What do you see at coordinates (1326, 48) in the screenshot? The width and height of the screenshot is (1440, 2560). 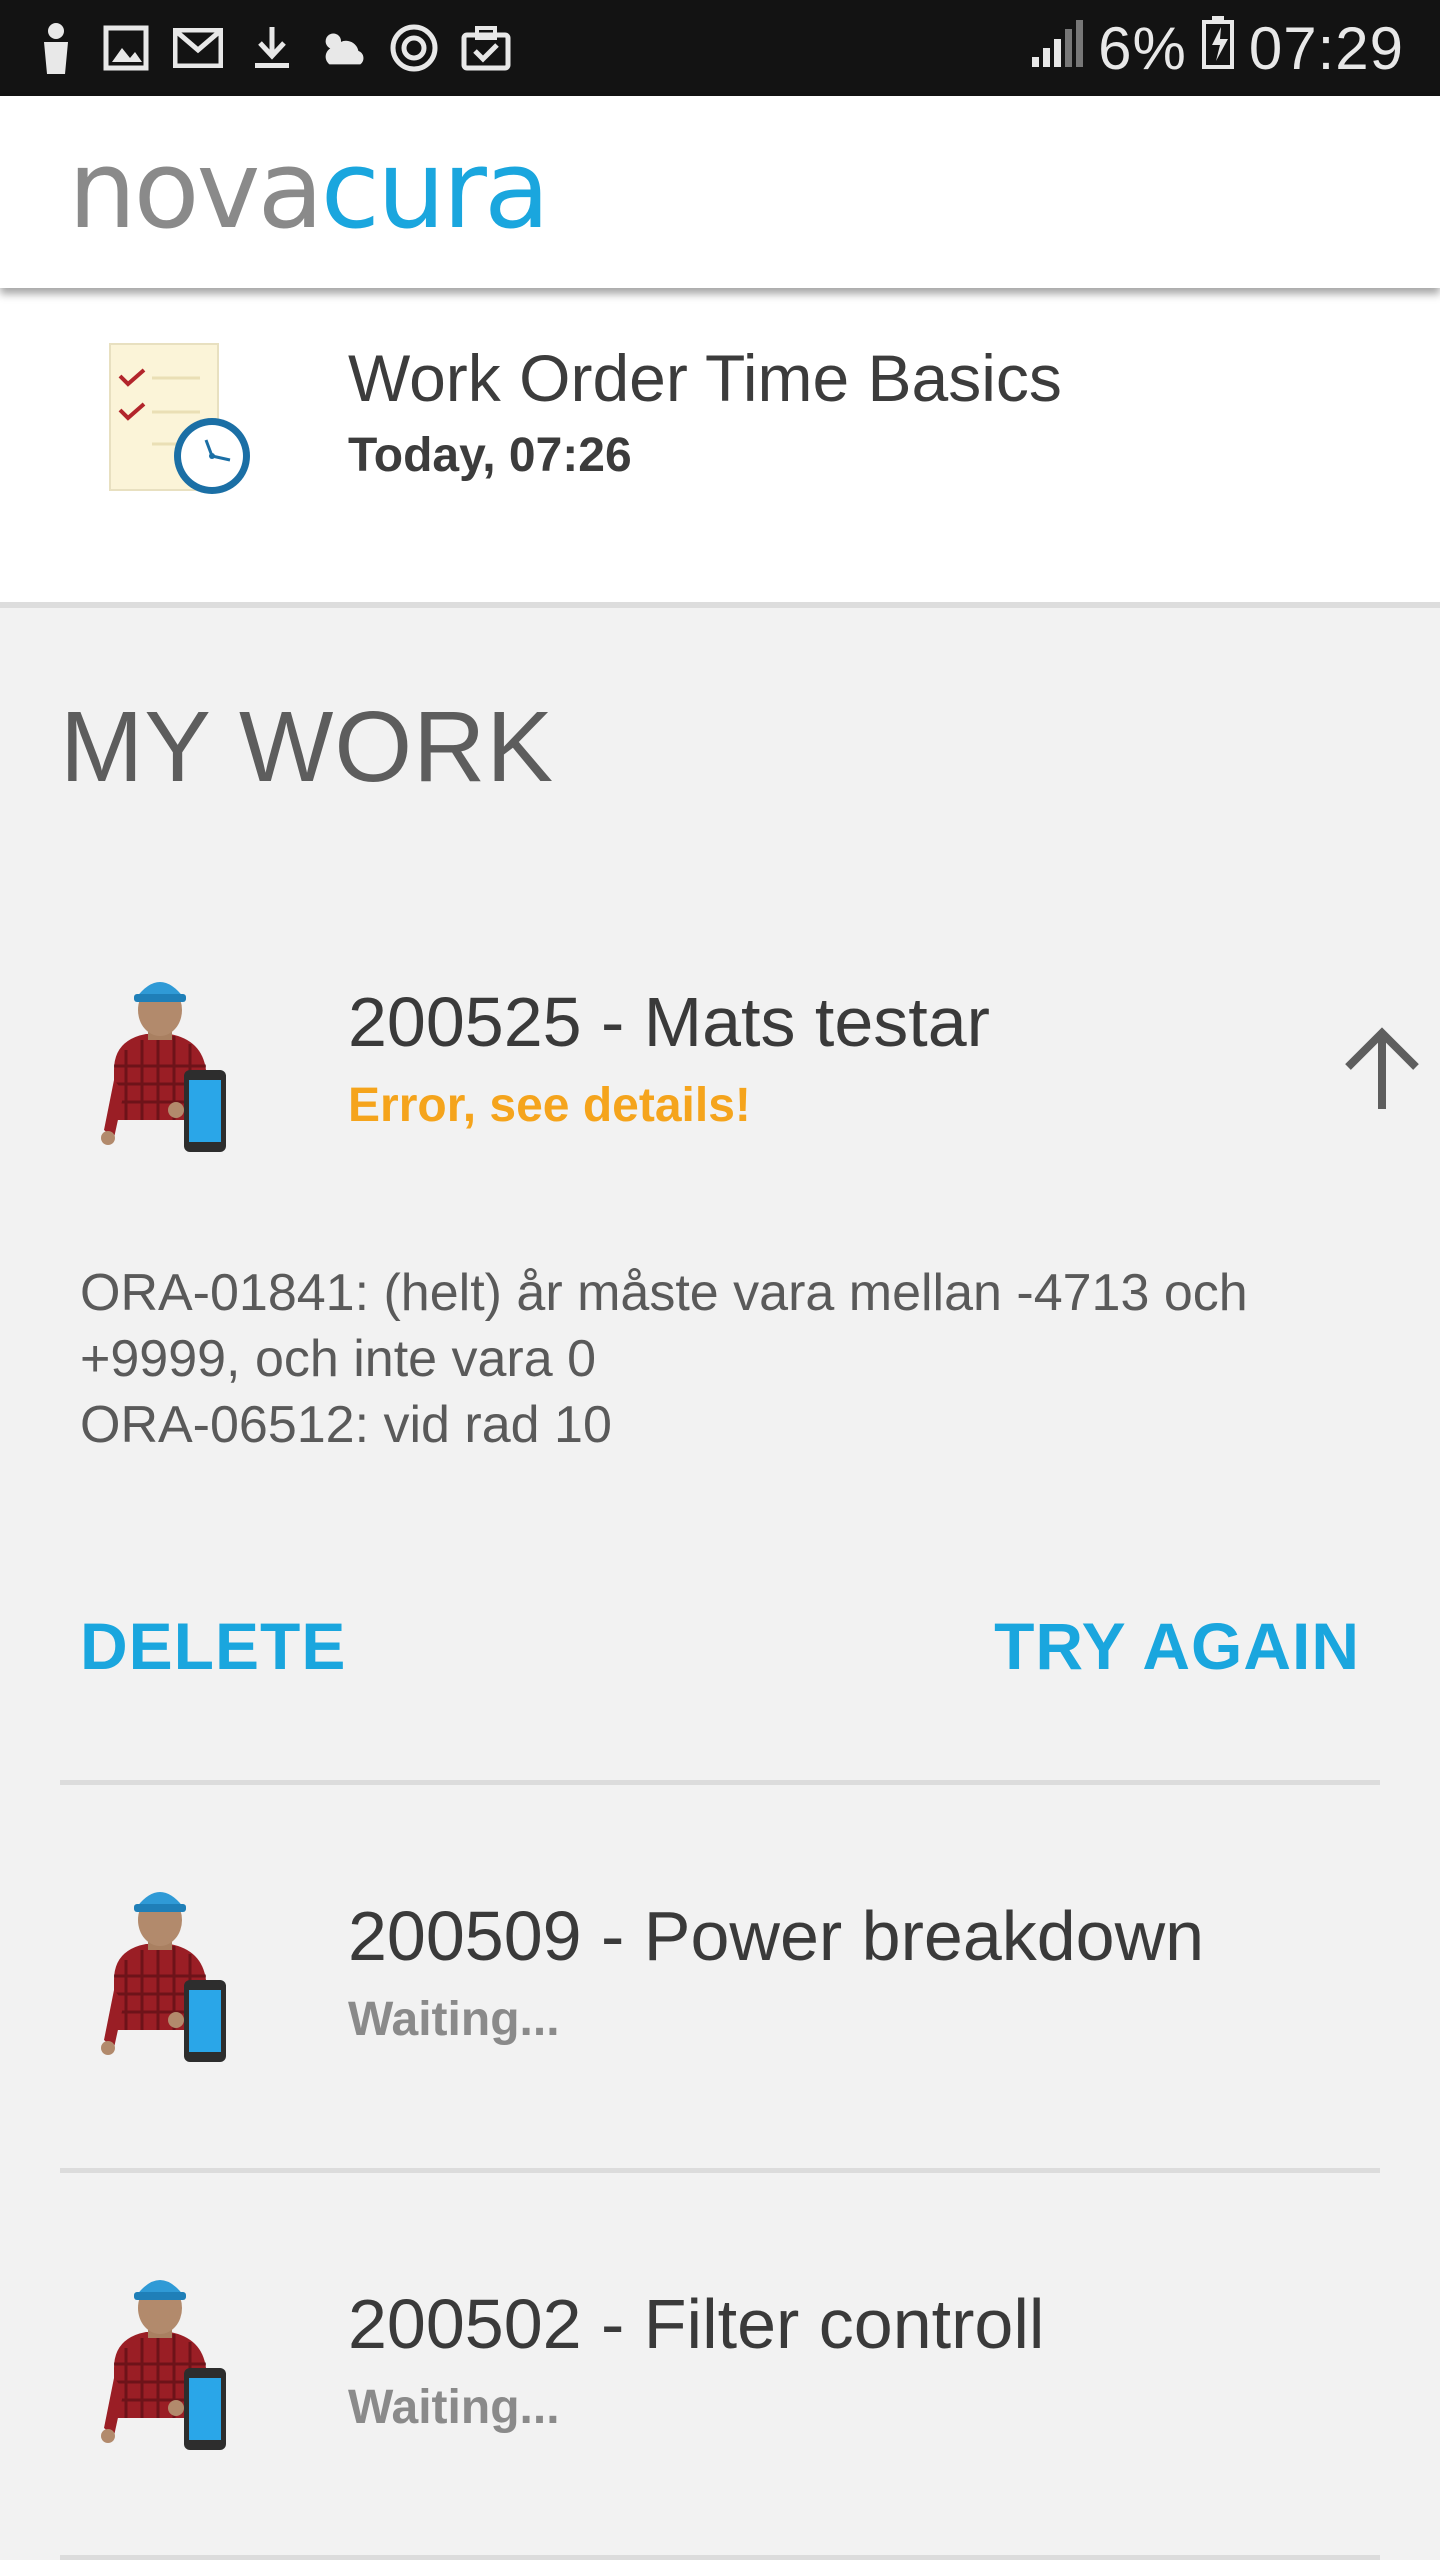 I see `clock-time: 07:29` at bounding box center [1326, 48].